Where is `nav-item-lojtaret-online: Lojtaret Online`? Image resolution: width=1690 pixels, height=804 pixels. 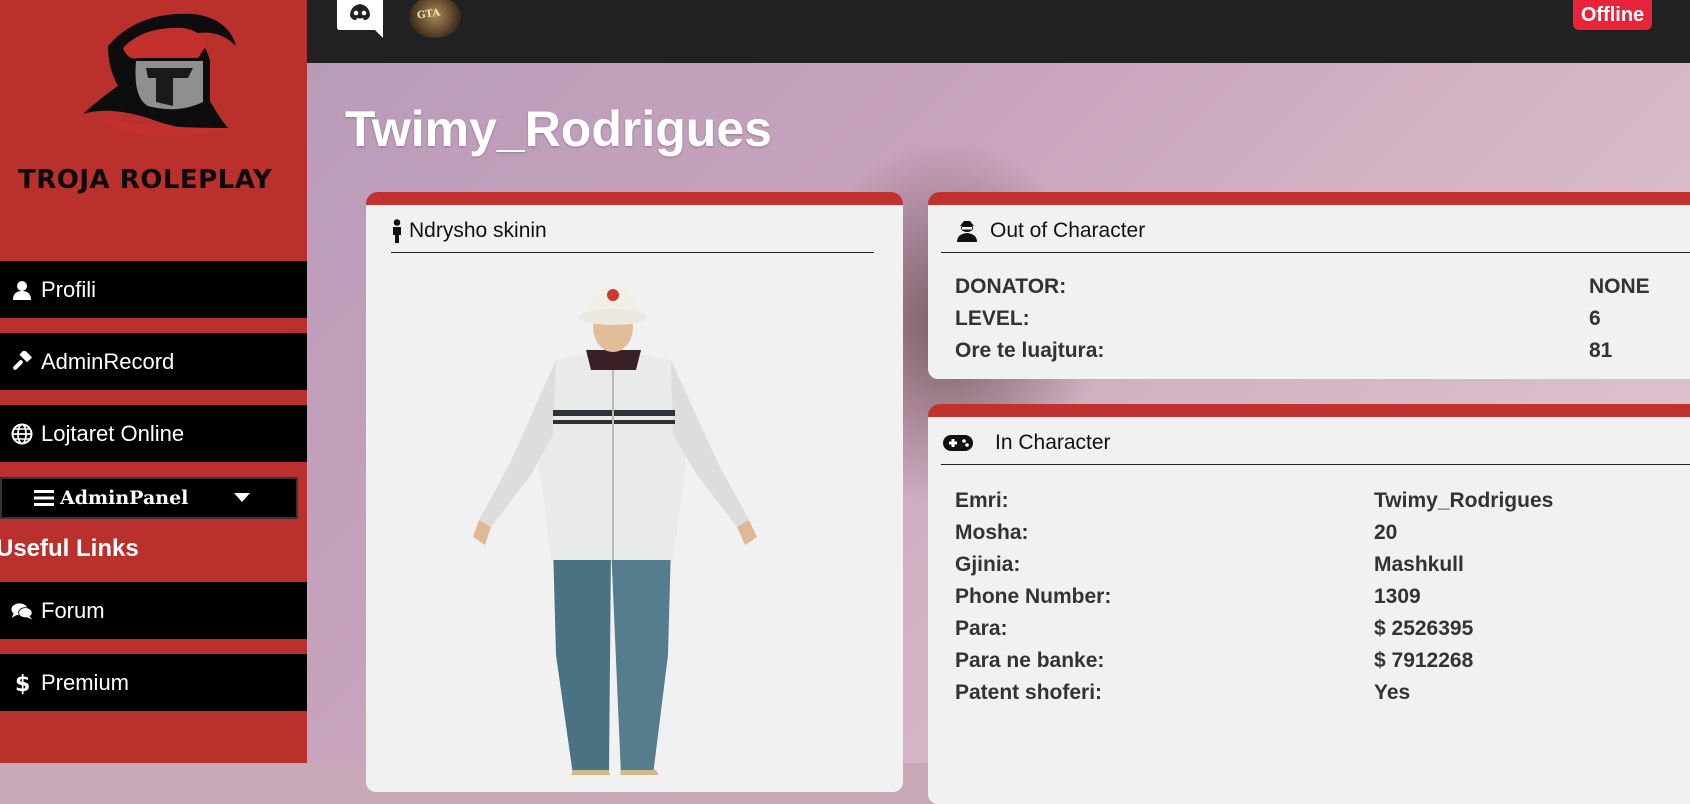
nav-item-lojtaret-online: Lojtaret Online is located at coordinates (153, 433).